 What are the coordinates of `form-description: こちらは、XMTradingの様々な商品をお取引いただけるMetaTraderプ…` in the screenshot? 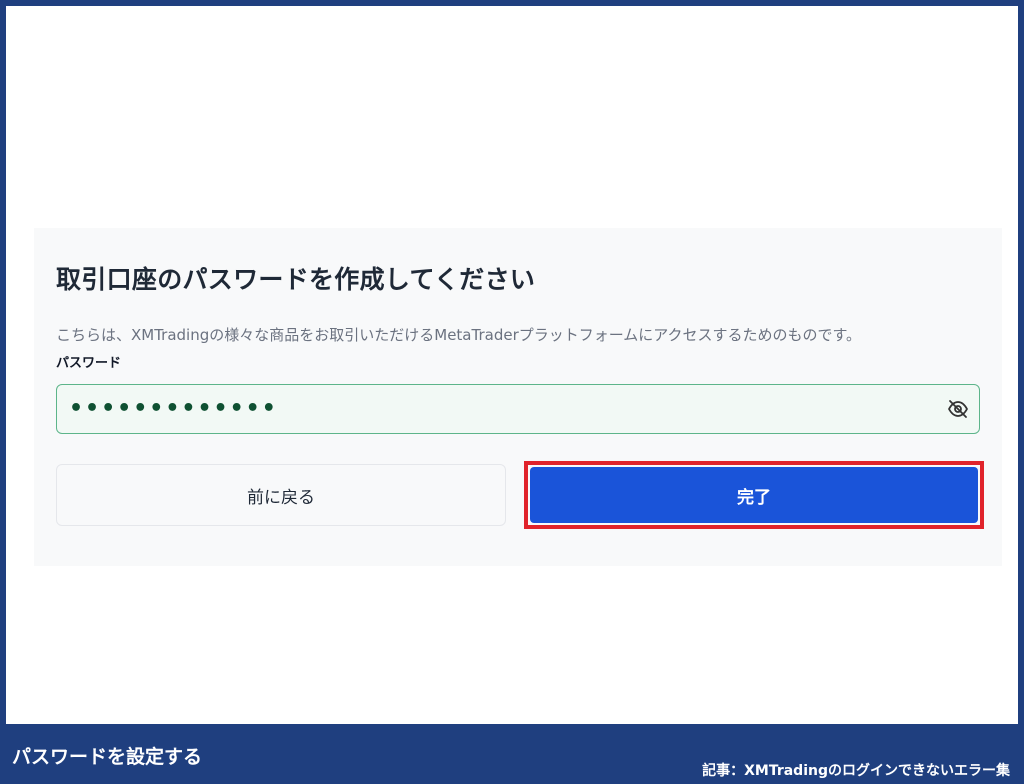 It's located at (459, 335).